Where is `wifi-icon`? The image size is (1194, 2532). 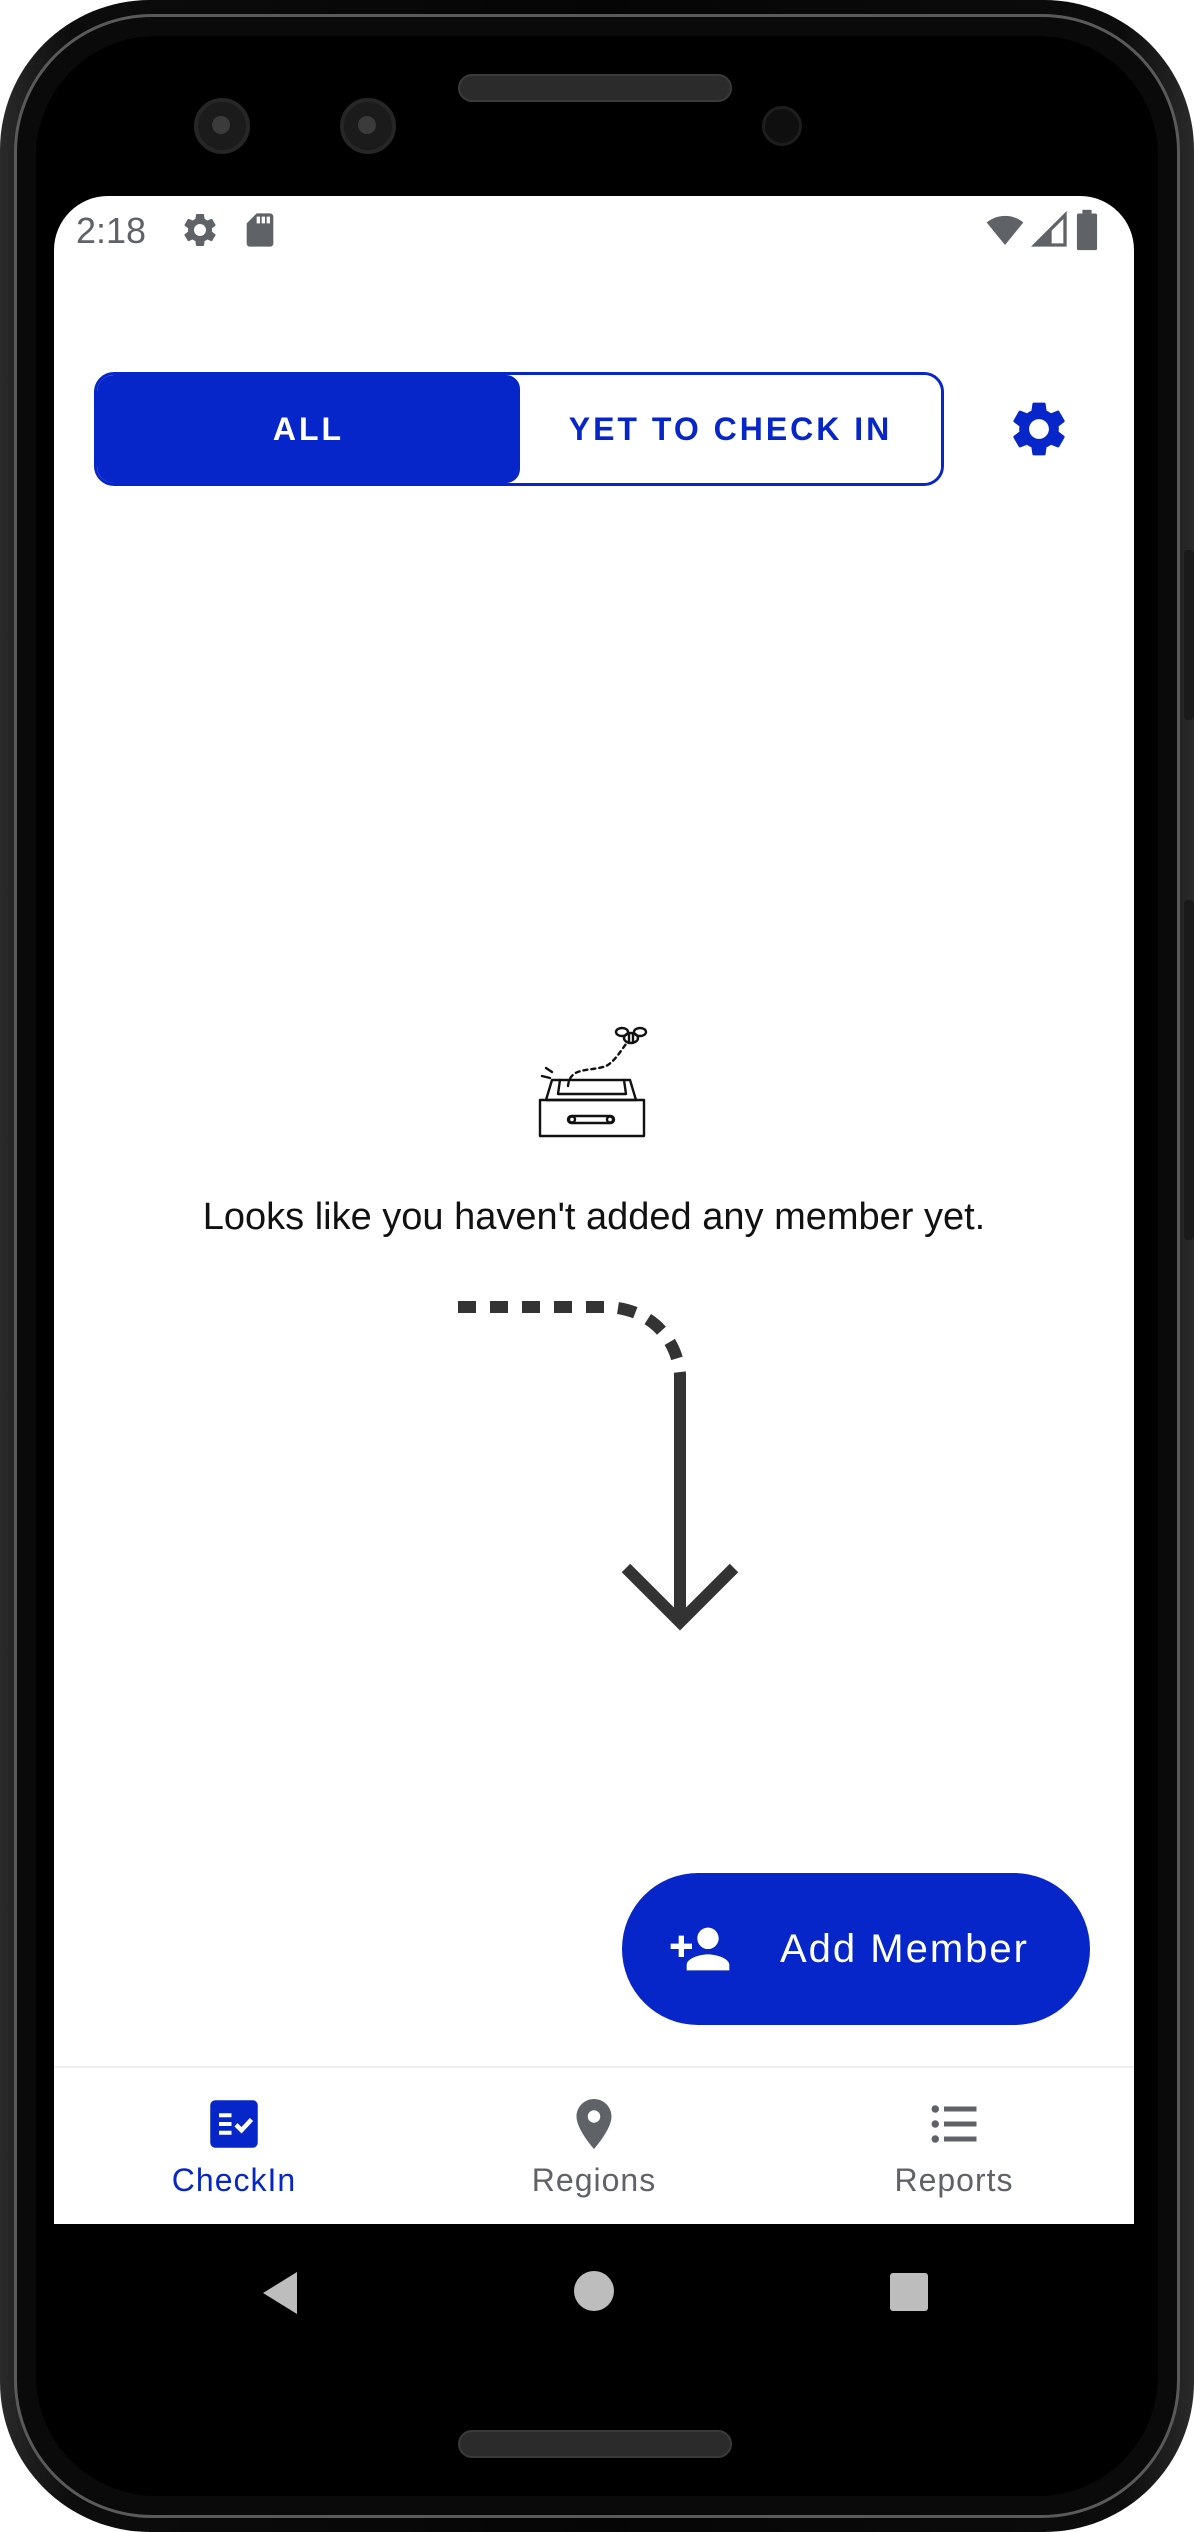 wifi-icon is located at coordinates (1005, 230).